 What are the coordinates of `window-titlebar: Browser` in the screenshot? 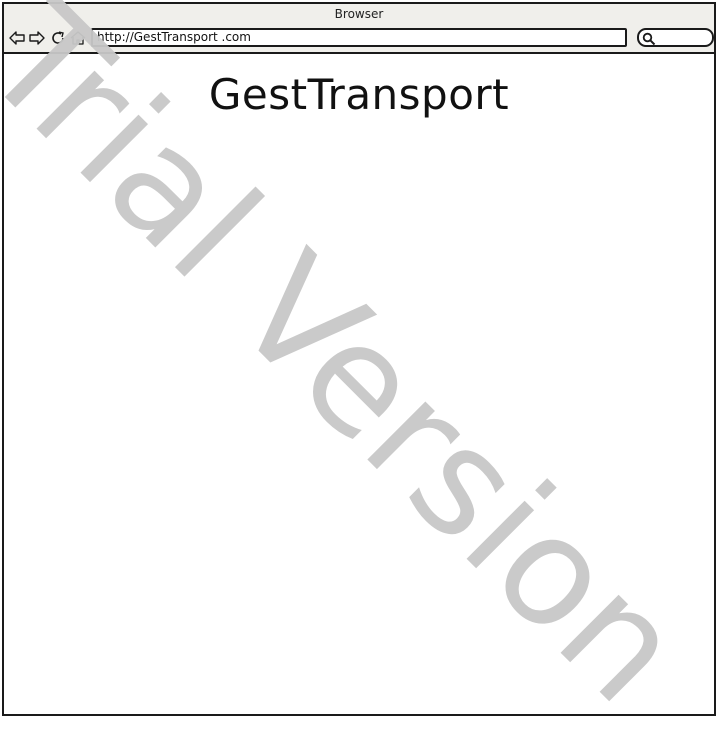 It's located at (359, 14).